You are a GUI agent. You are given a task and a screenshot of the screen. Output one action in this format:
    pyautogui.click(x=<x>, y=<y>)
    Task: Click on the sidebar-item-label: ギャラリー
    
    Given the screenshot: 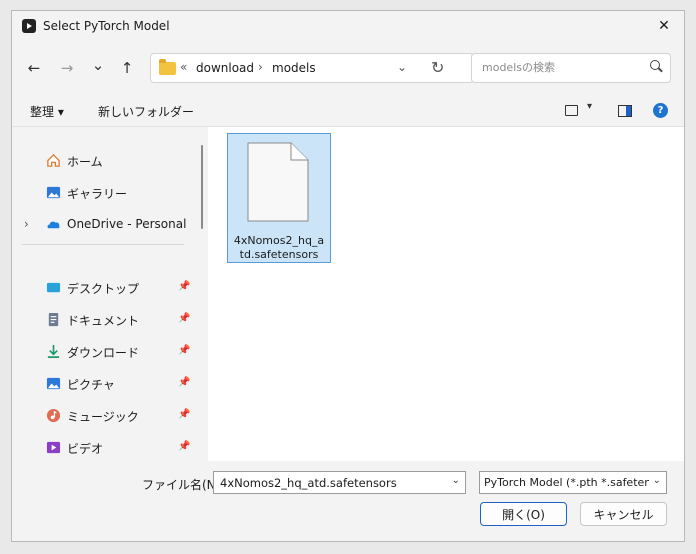 What is the action you would take?
    pyautogui.click(x=97, y=194)
    